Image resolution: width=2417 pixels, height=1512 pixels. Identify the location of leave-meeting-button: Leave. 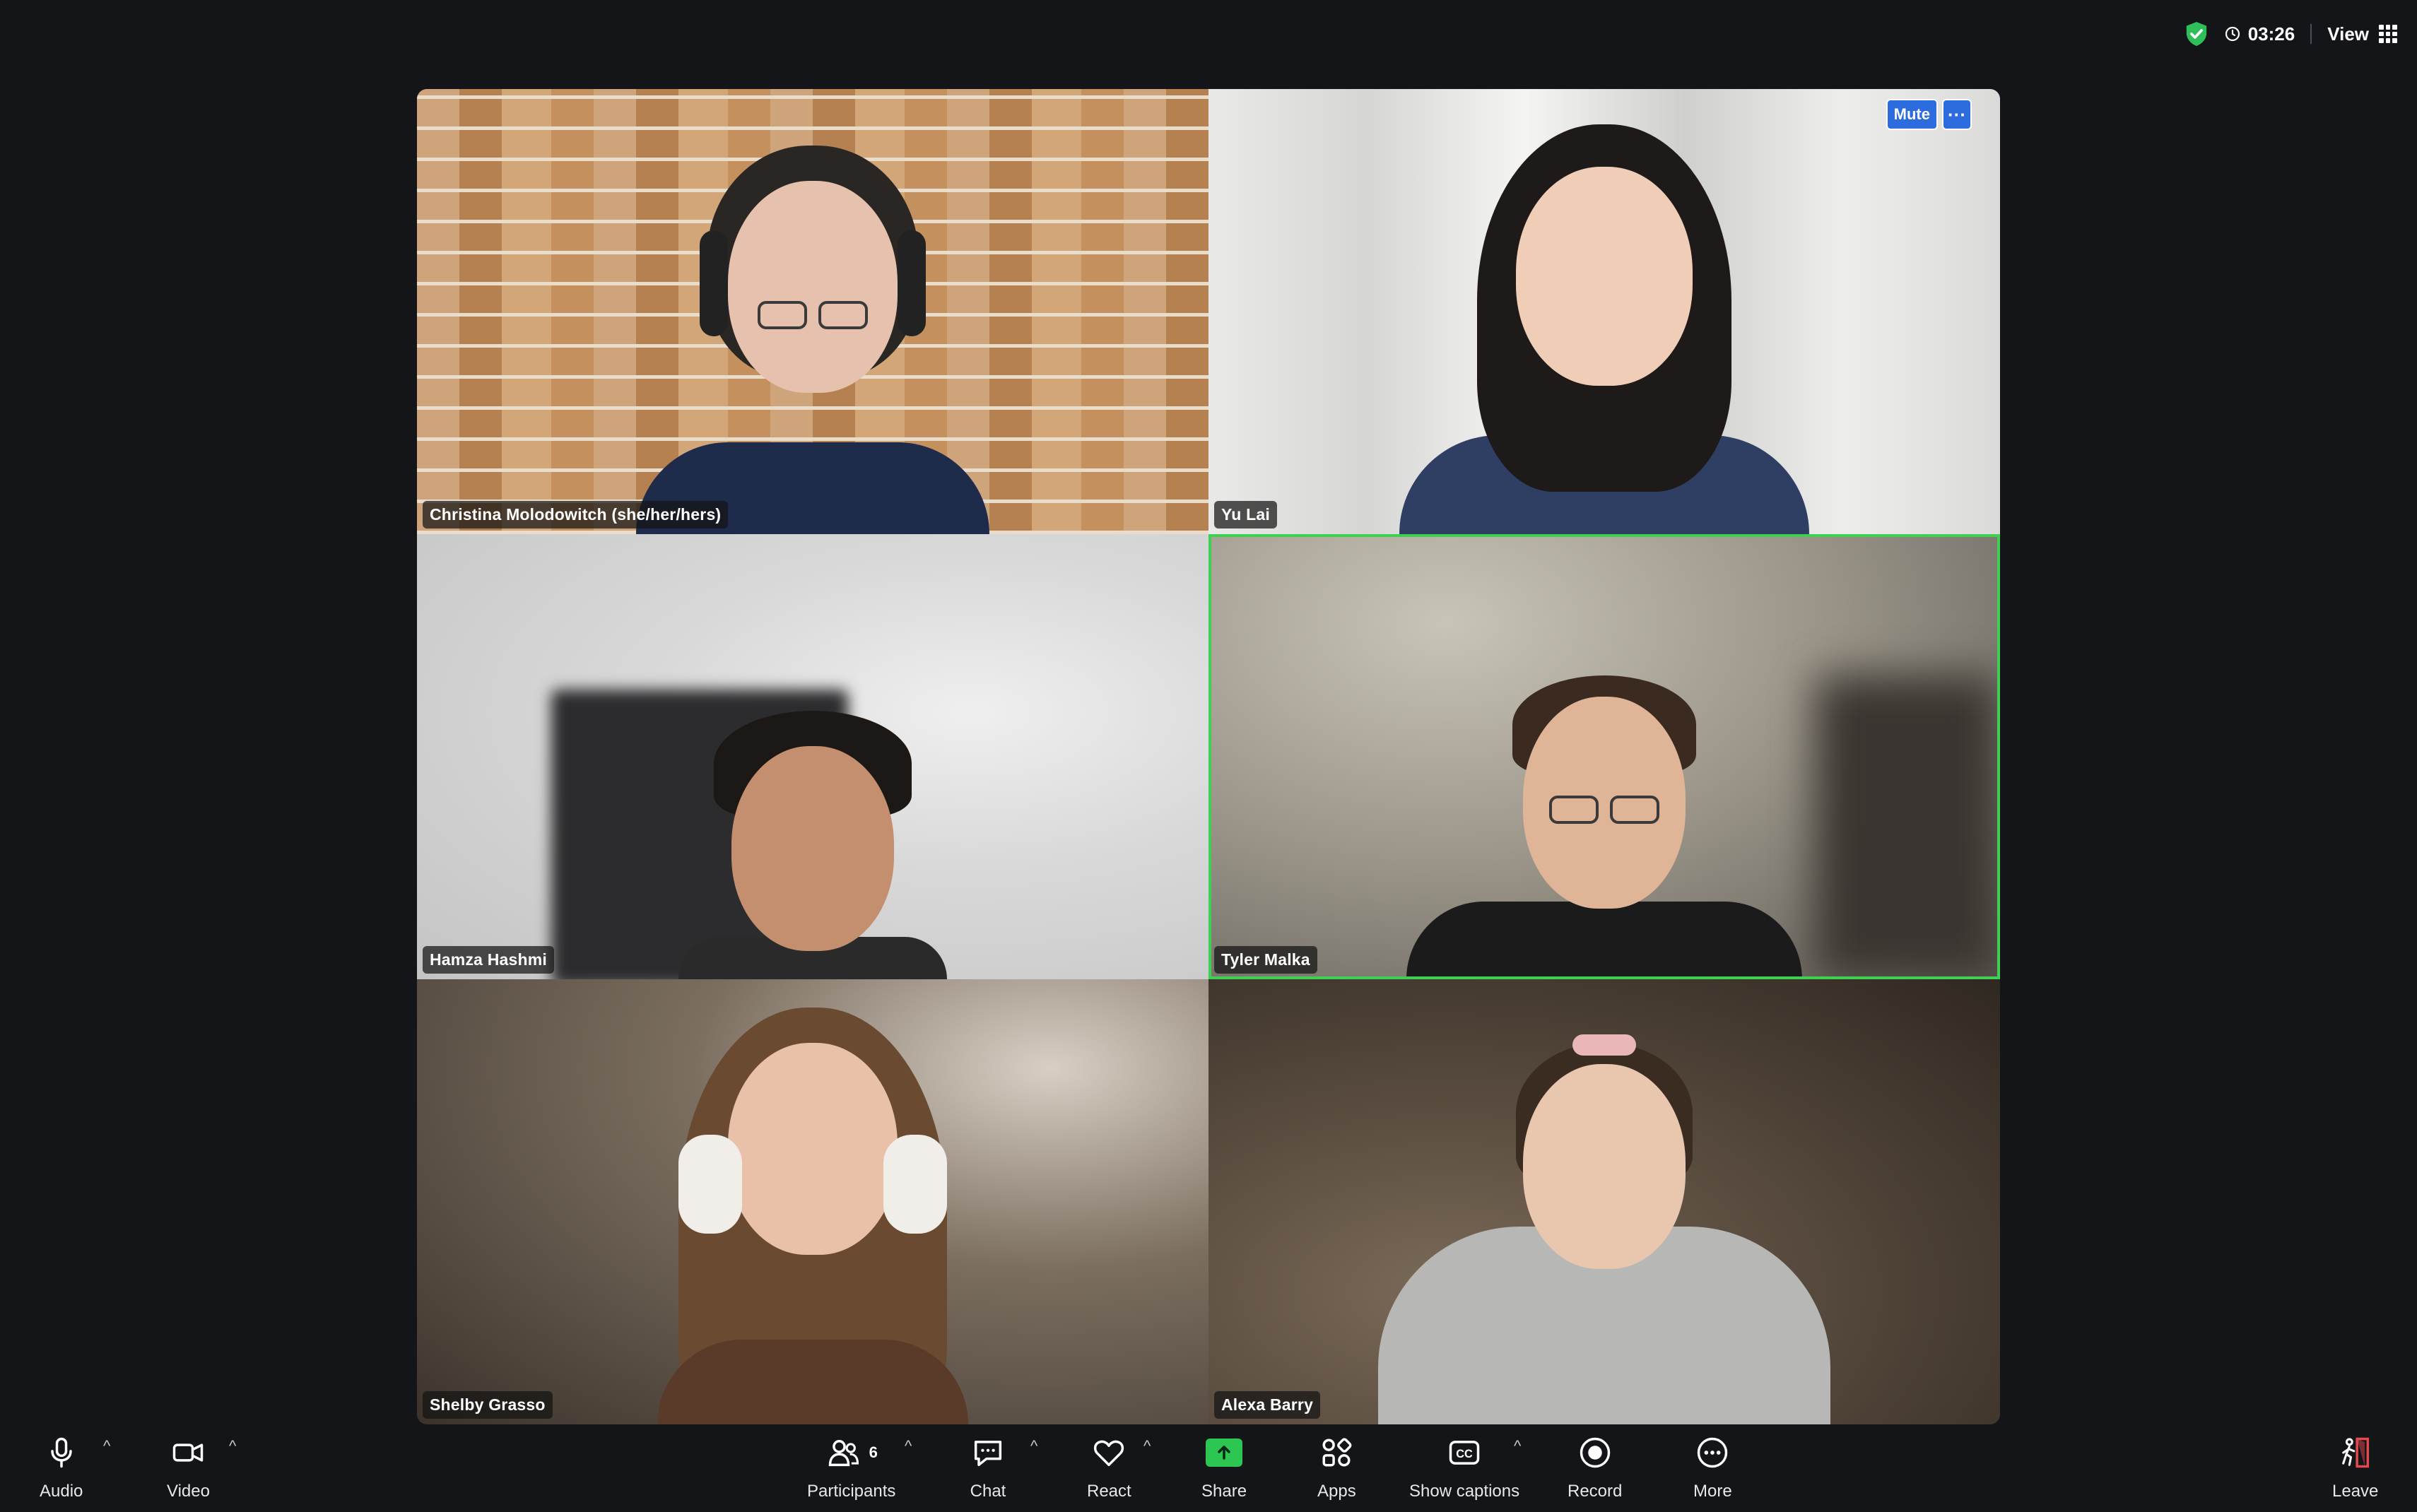
(2355, 1466).